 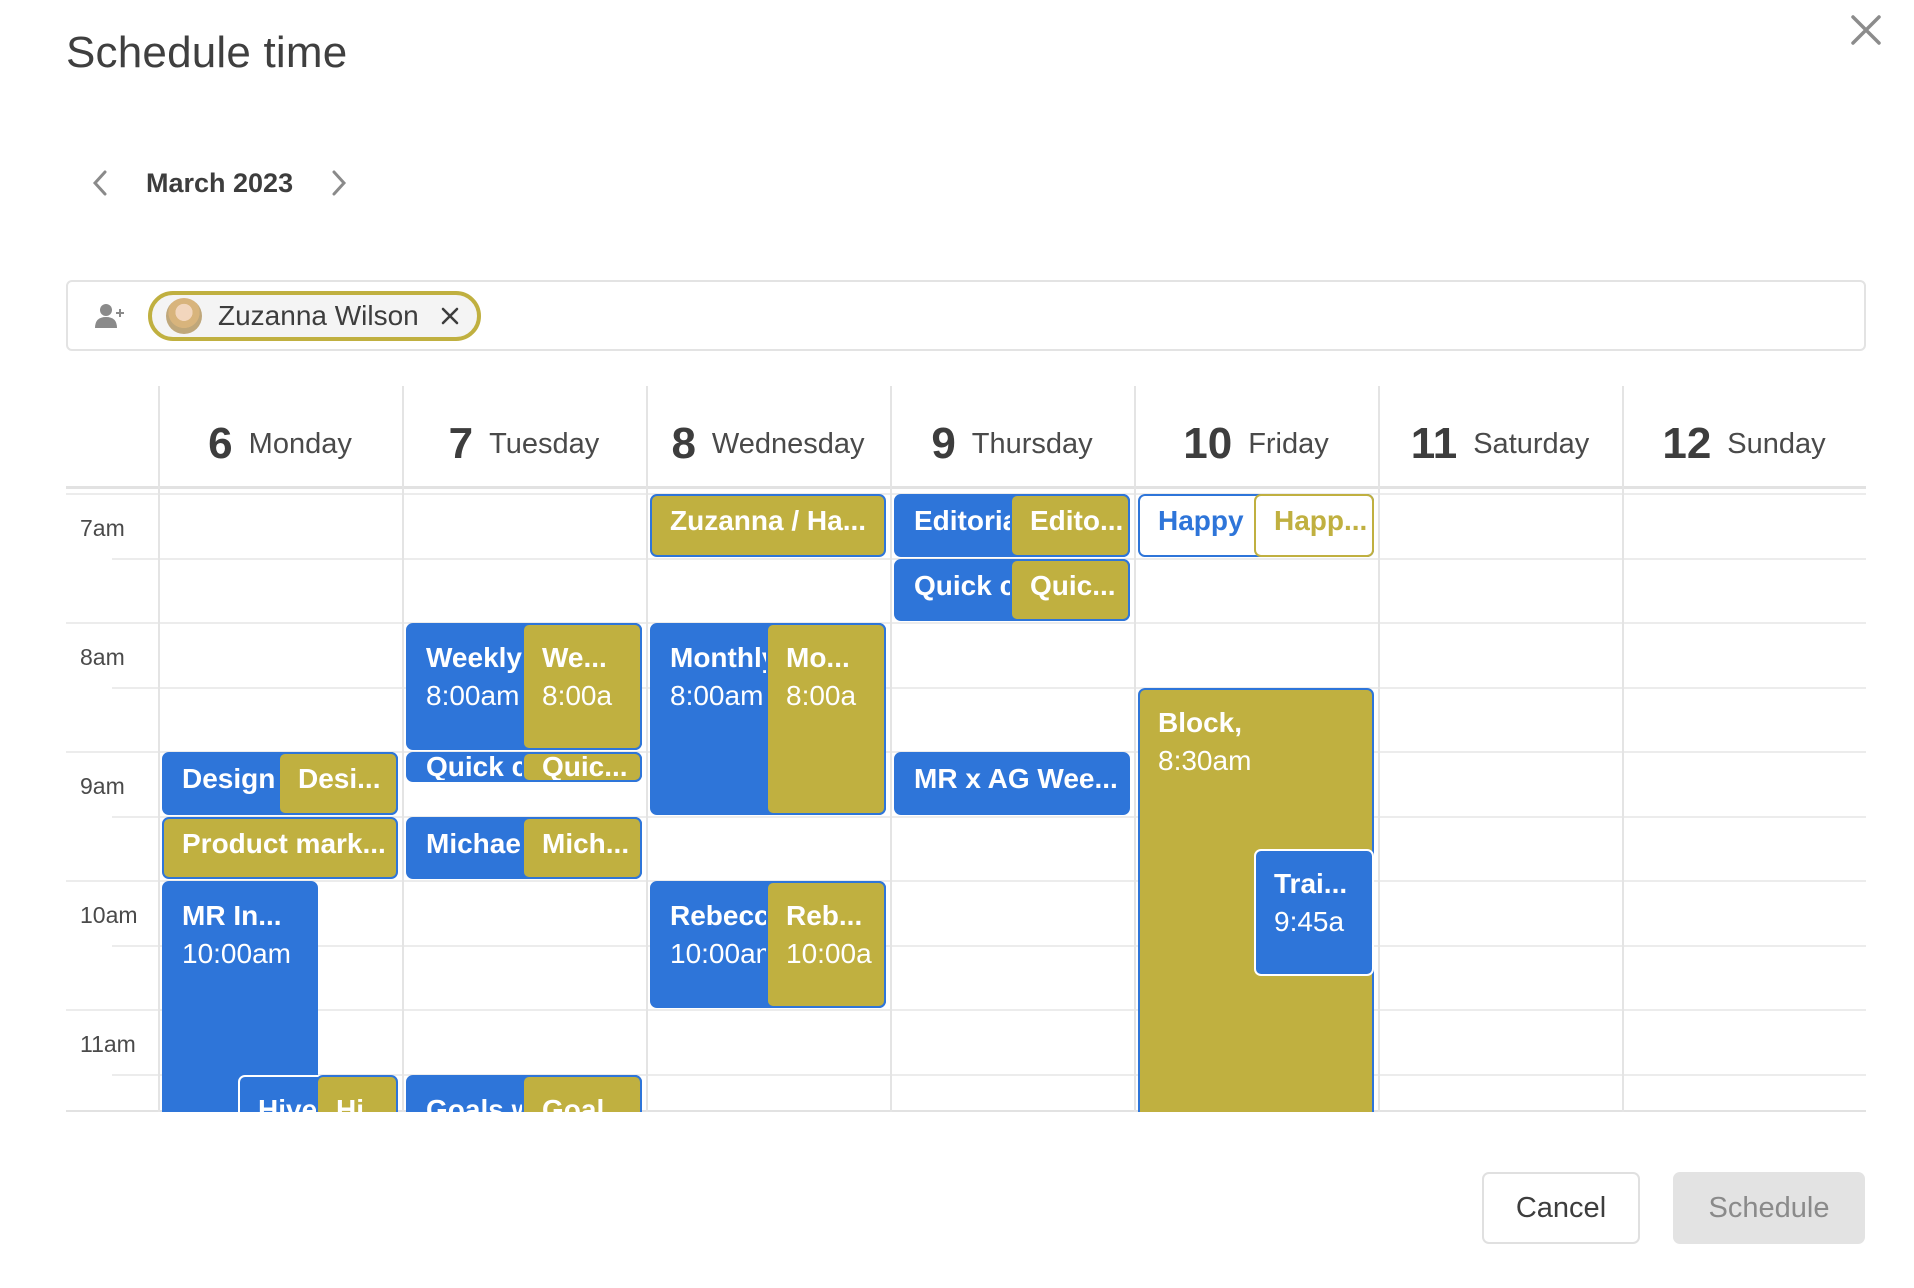 I want to click on attendee-input: Zuzanna Wilson, so click(x=966, y=315).